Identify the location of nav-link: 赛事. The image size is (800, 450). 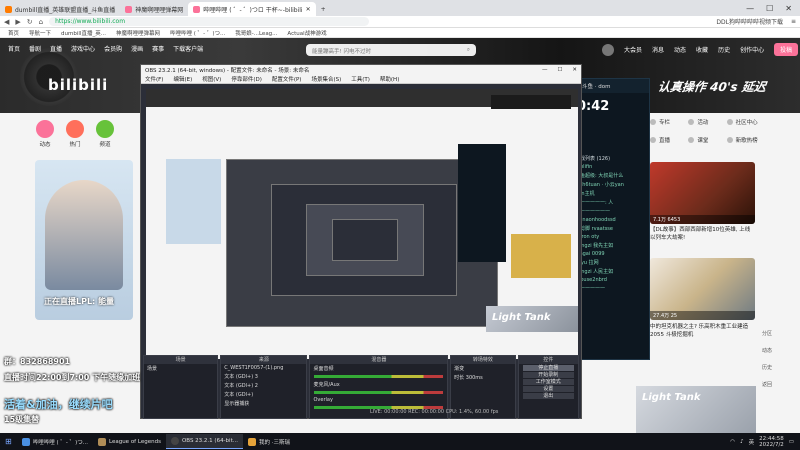
(158, 48).